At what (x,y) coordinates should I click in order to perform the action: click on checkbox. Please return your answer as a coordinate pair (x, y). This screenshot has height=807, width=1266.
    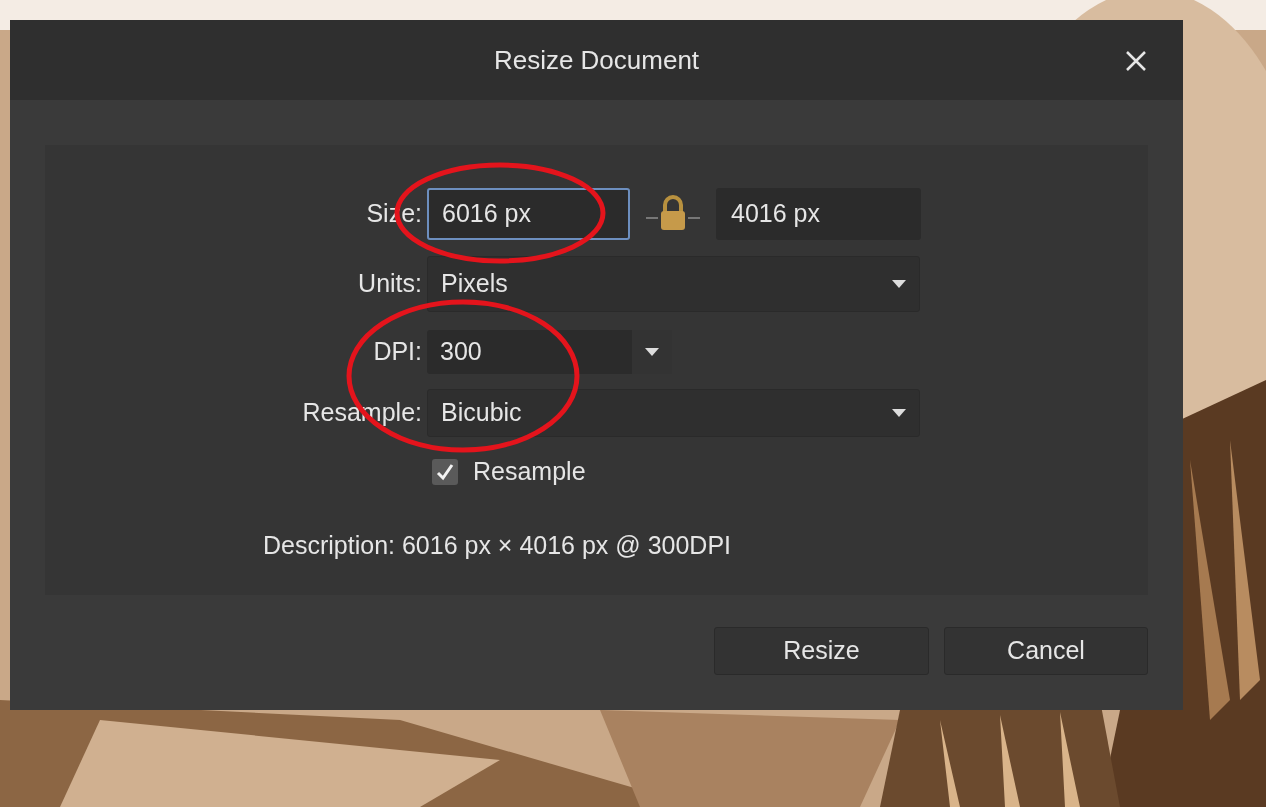
    Looking at the image, I should click on (445, 472).